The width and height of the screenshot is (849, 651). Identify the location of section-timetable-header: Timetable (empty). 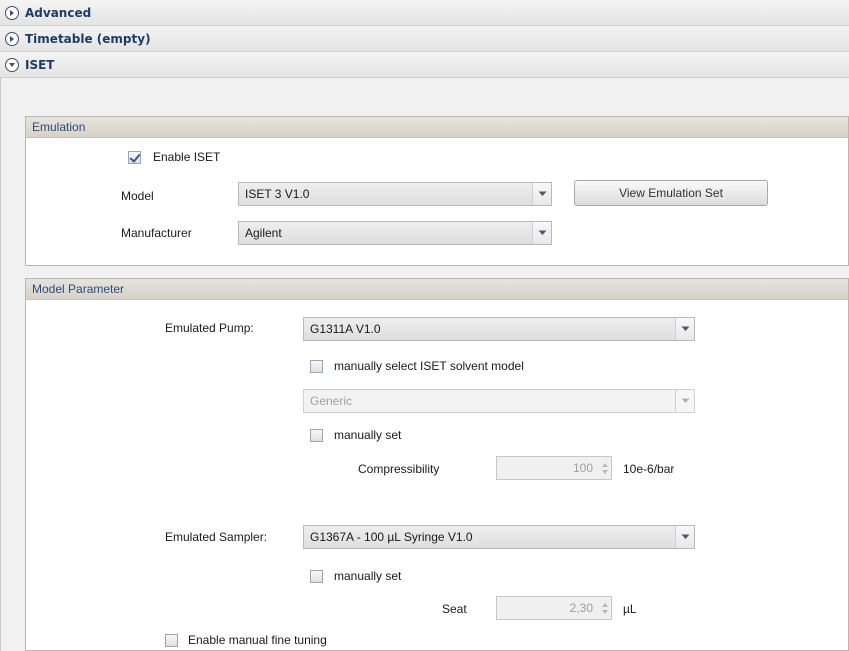
(424, 39).